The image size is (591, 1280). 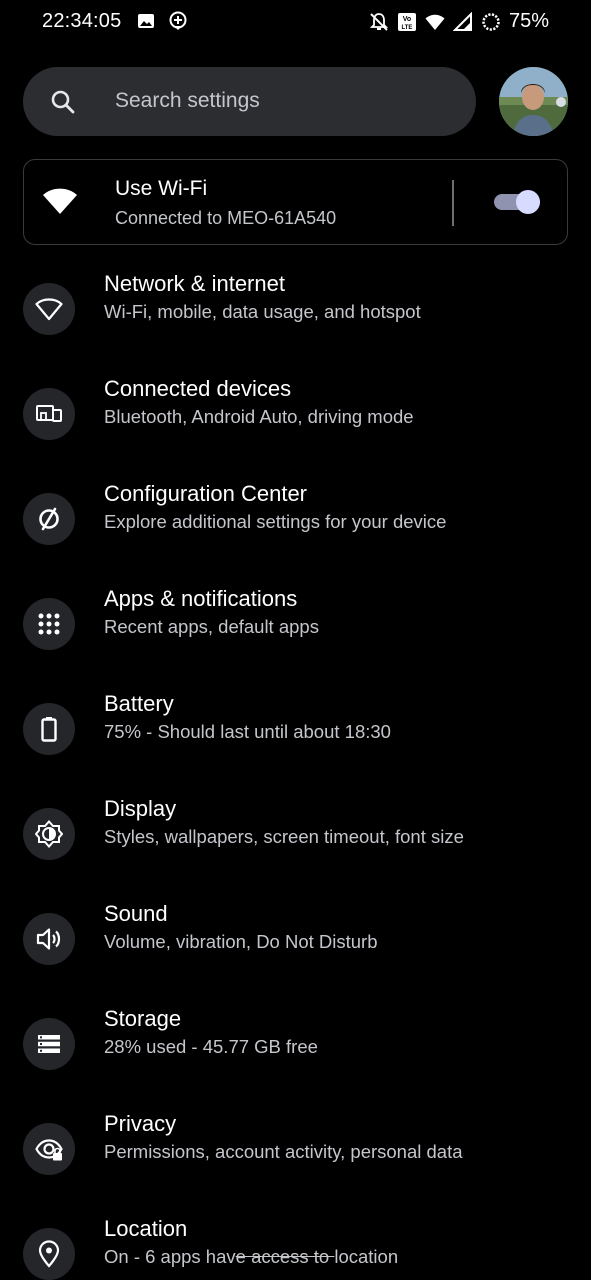 I want to click on config-icon, so click(x=49, y=519).